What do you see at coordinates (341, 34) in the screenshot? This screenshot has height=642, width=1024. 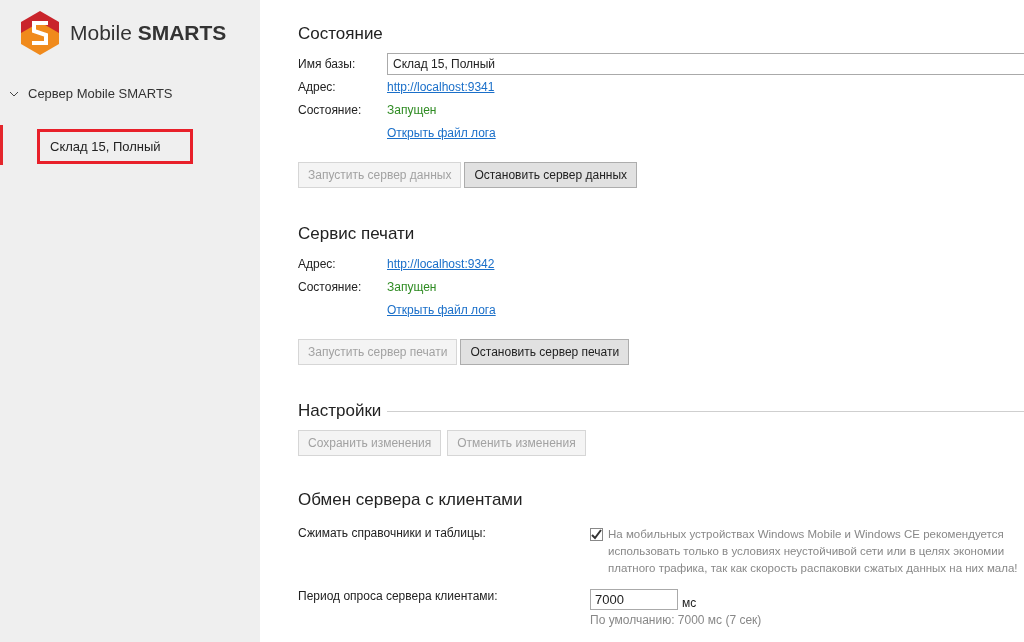 I see `section-title: Состояние` at bounding box center [341, 34].